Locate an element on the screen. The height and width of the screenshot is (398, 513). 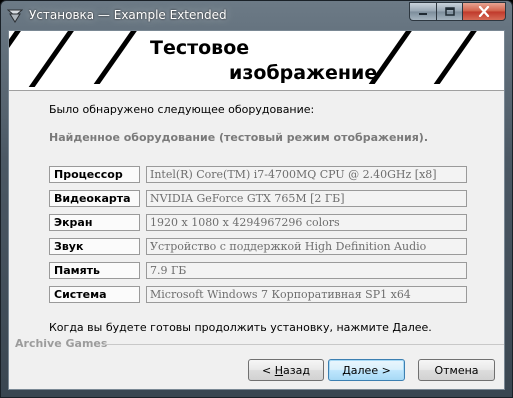
hardware-label: Система is located at coordinates (94, 294).